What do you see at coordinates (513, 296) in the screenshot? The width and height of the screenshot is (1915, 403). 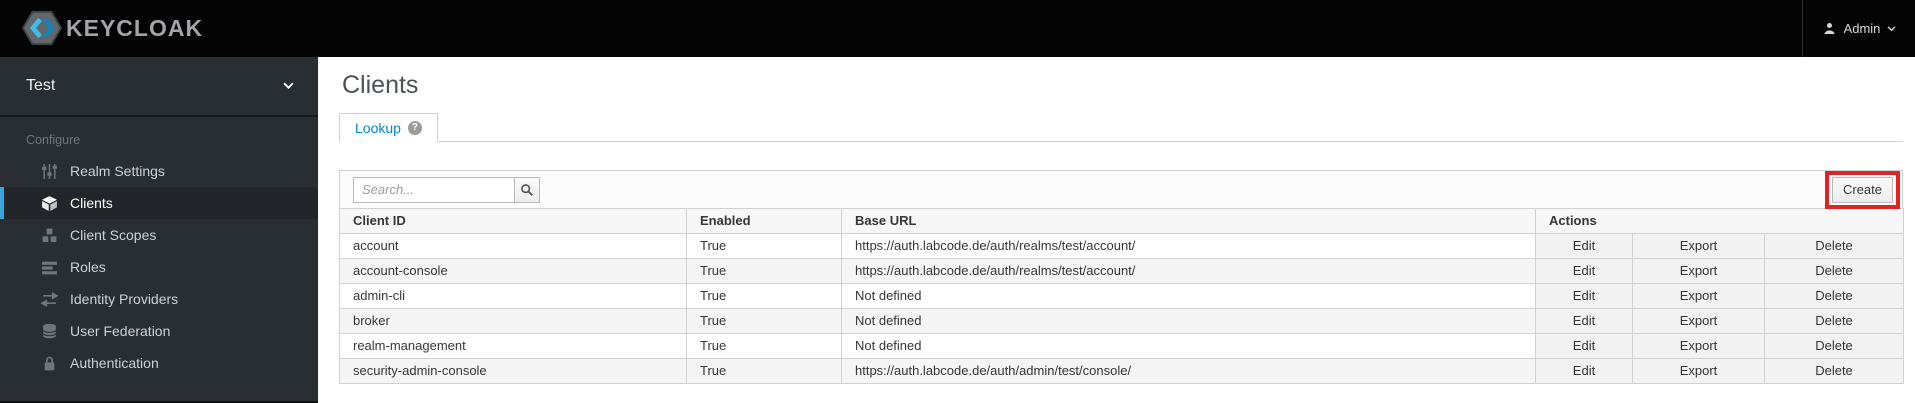 I see `client-id-link: admin-cli` at bounding box center [513, 296].